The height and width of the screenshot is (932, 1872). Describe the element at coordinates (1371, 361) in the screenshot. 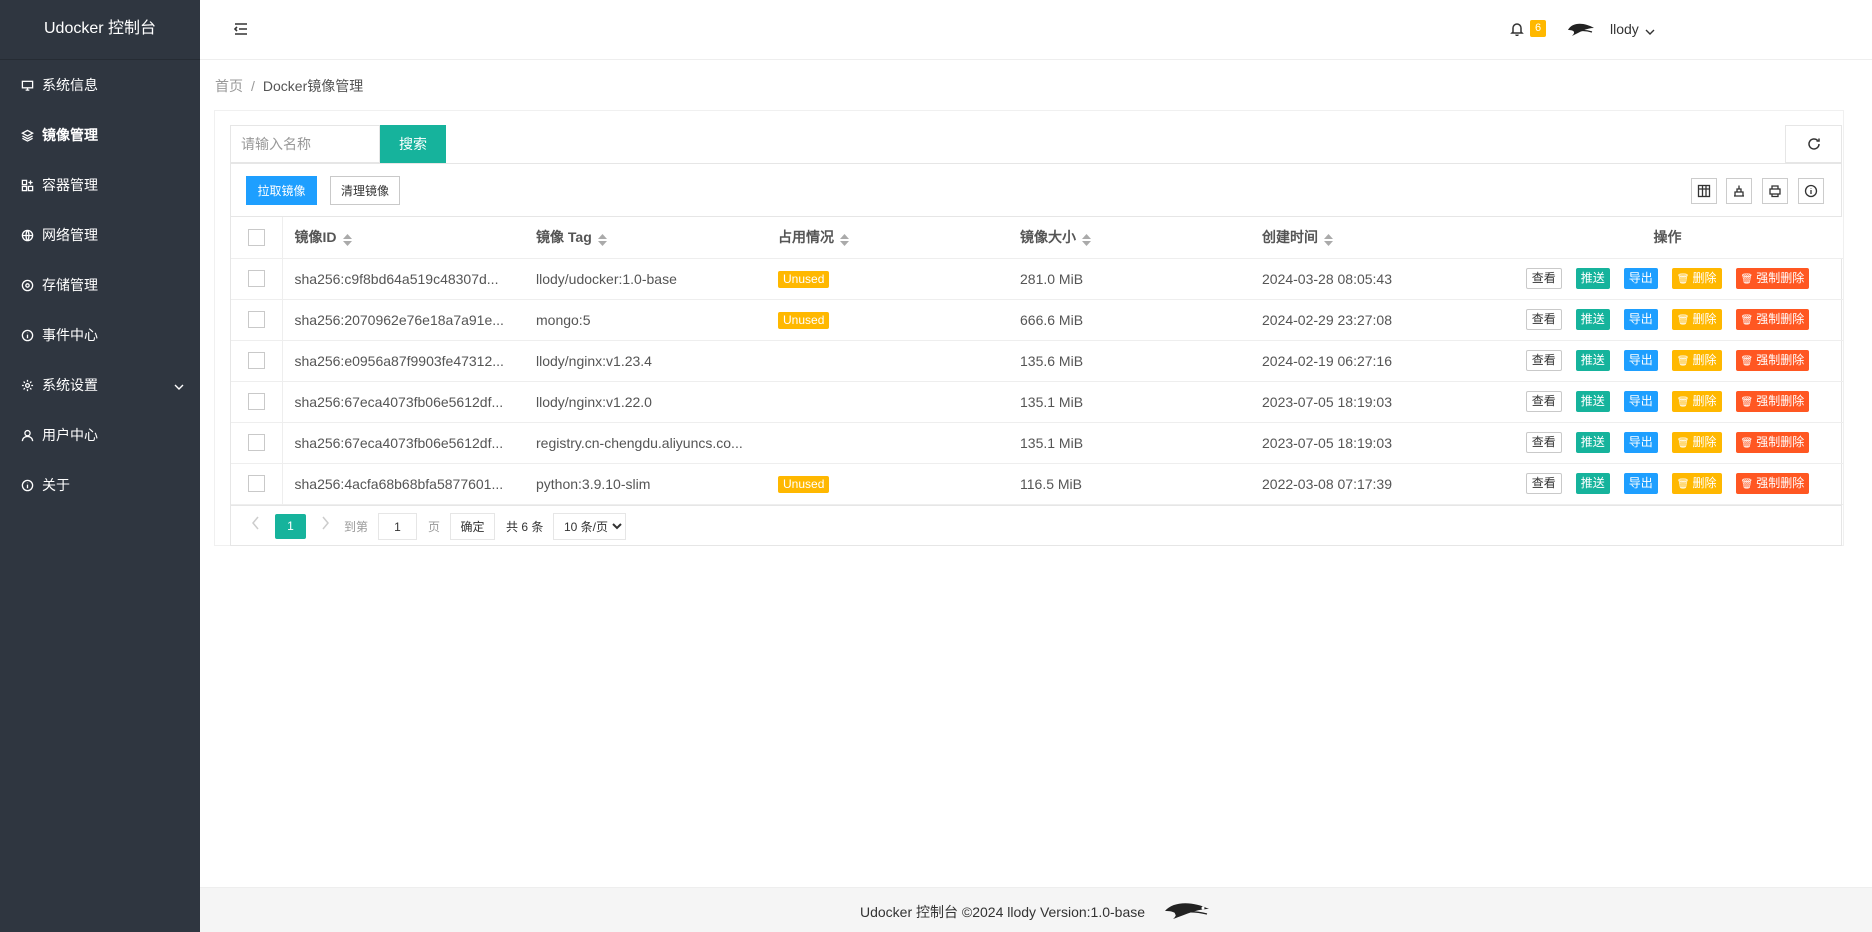

I see `created-time: 2024-02-19 06:27:16` at that location.